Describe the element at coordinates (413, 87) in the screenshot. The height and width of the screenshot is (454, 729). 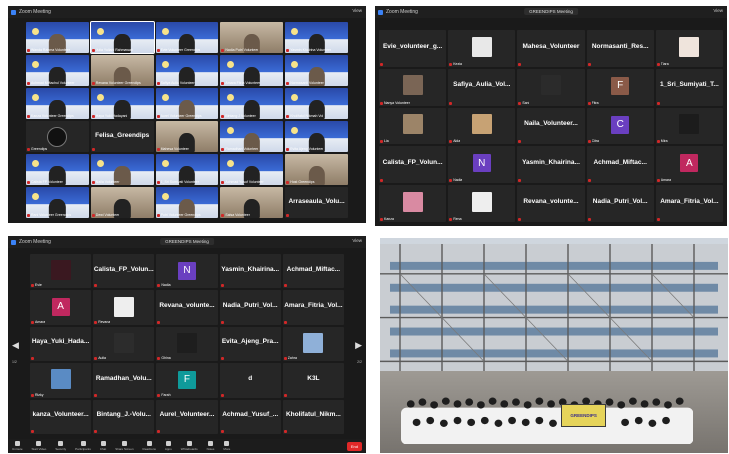
I see `participant-tile: Nanya Volunteer` at that location.